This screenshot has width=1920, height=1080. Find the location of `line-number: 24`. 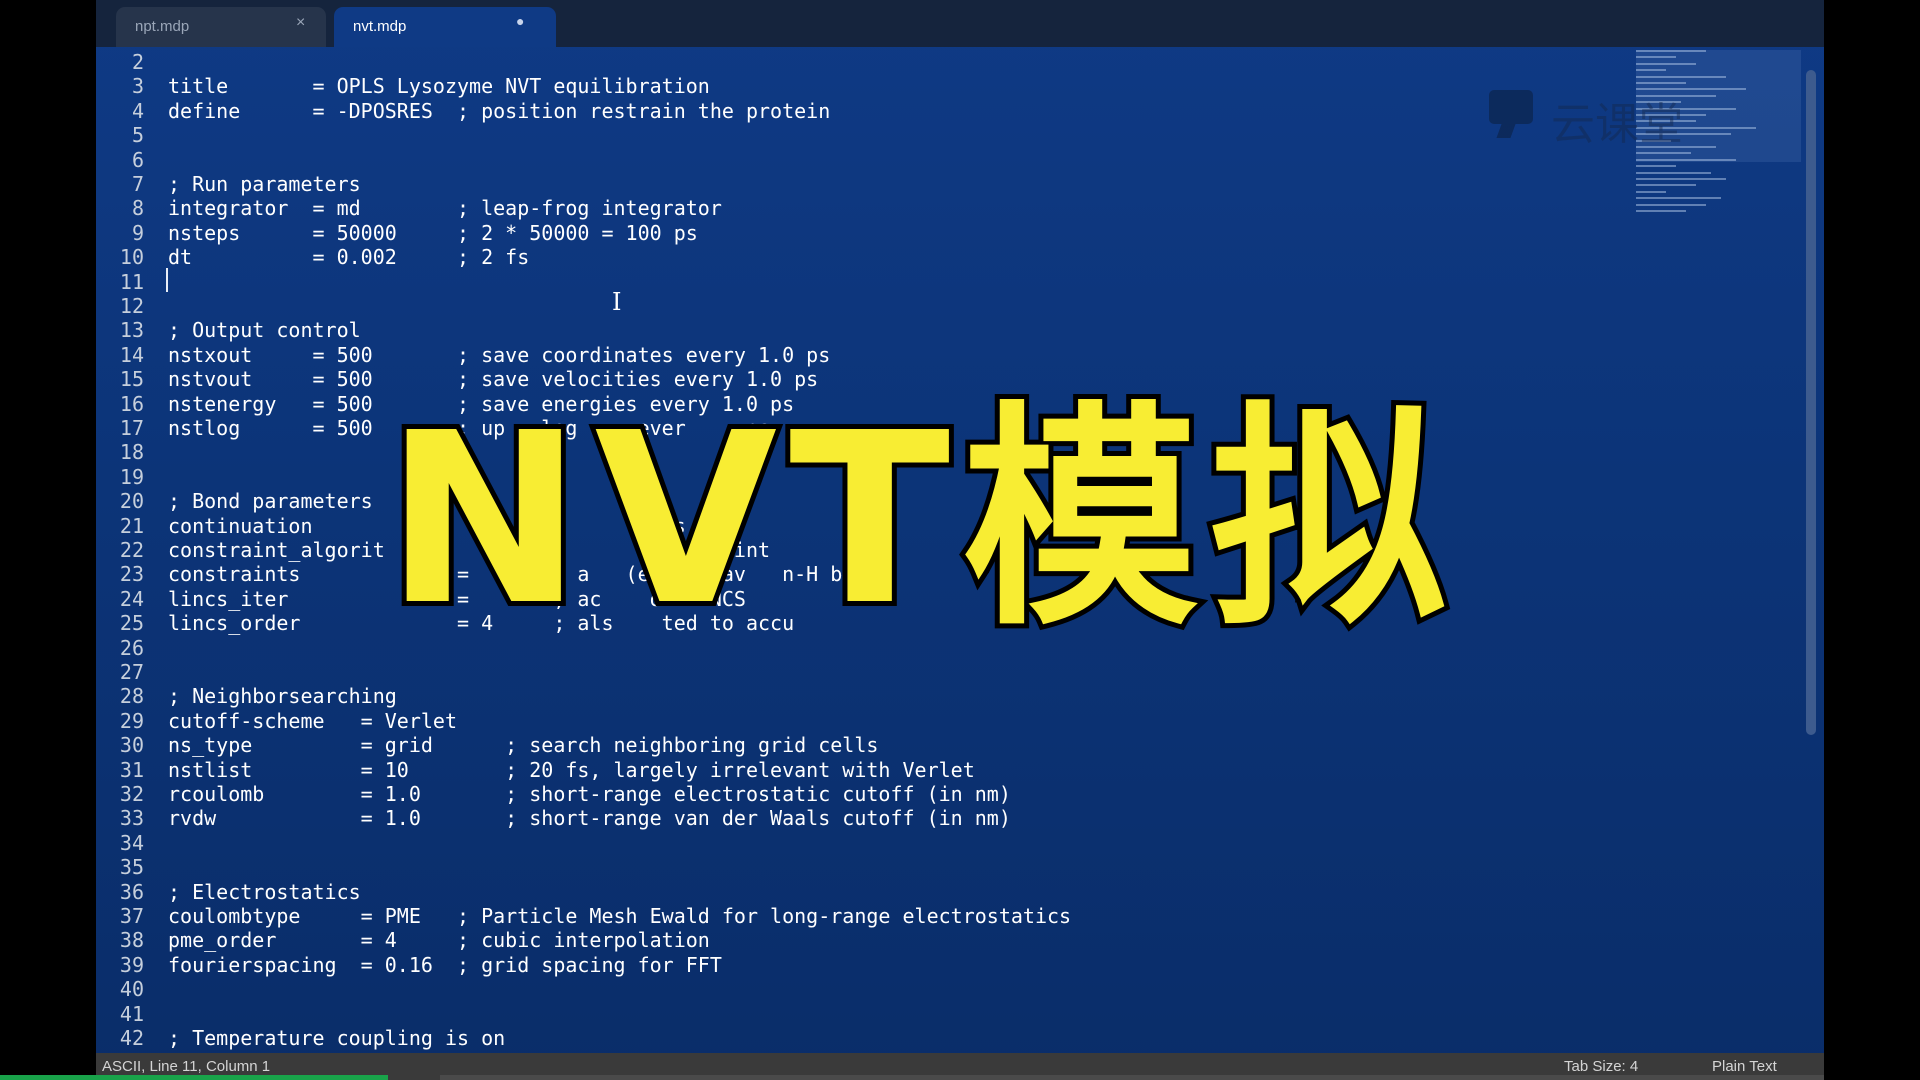

line-number: 24 is located at coordinates (131, 598).